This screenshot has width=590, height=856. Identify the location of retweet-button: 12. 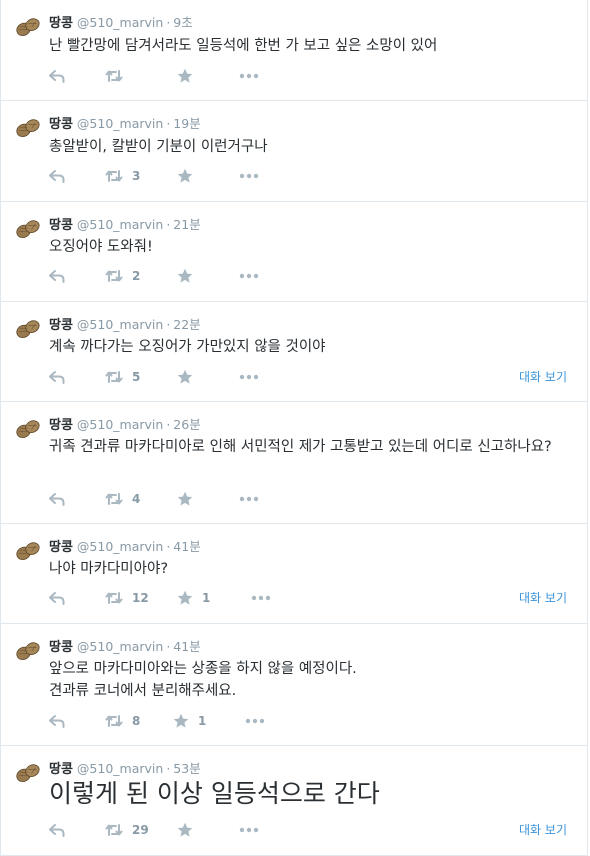
(127, 598).